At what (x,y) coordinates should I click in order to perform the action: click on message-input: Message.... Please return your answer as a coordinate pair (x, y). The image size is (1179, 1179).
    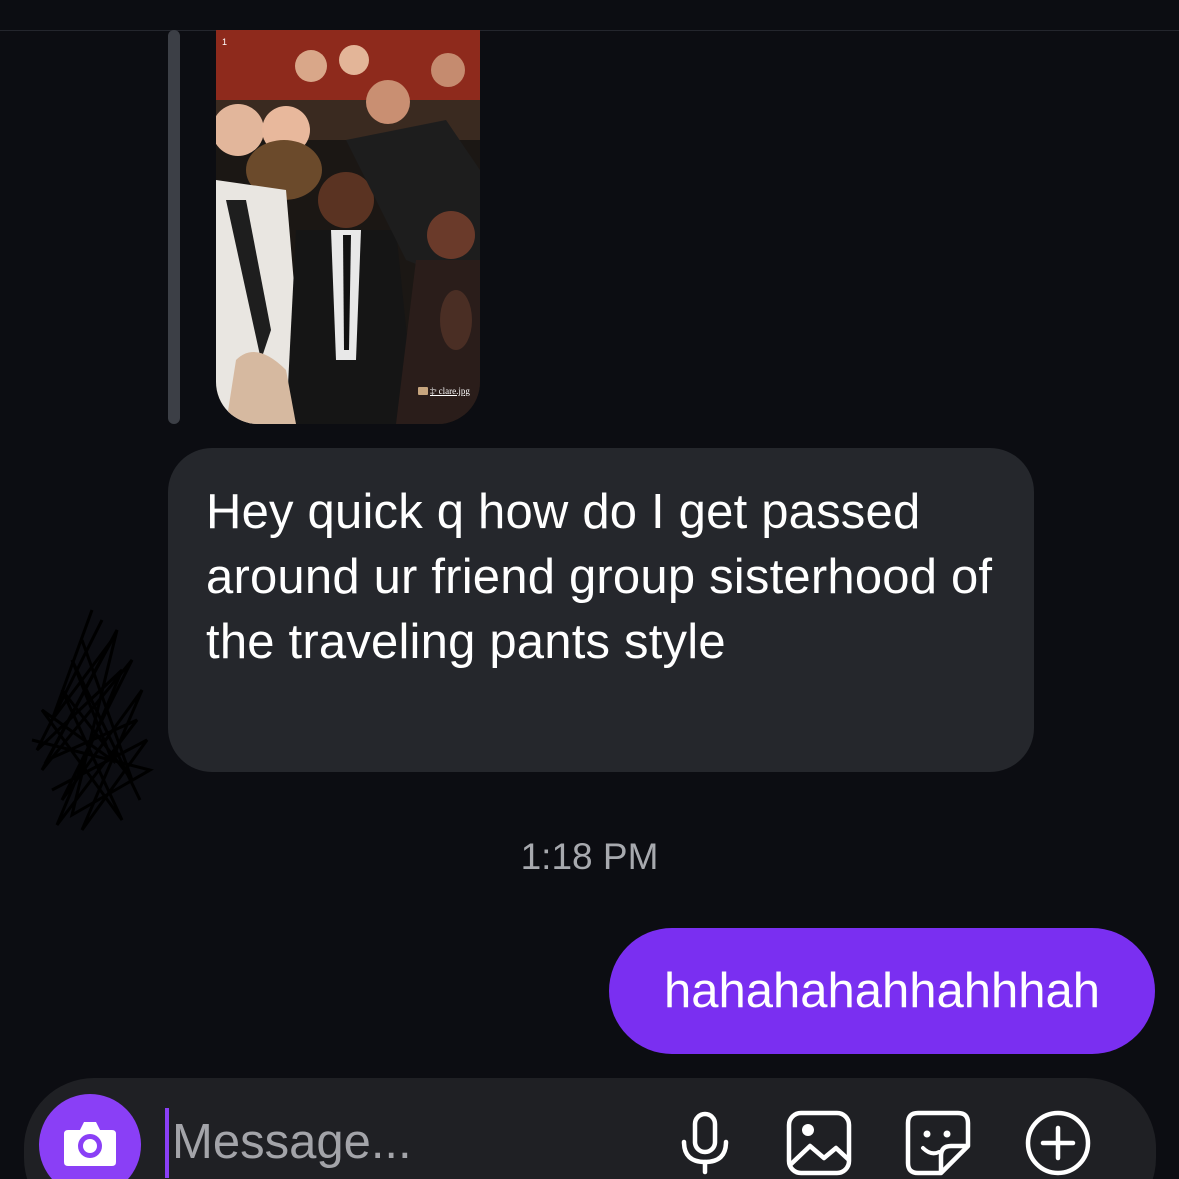
    Looking at the image, I should click on (292, 1142).